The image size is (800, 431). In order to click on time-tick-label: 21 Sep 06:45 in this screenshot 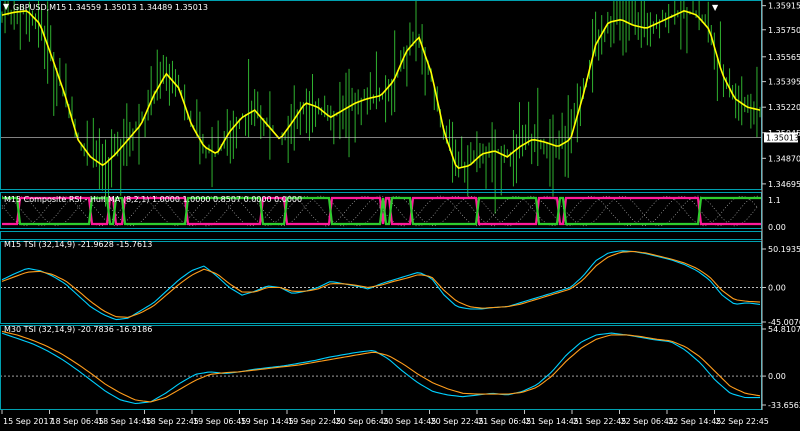, I will do `click(504, 421)`.